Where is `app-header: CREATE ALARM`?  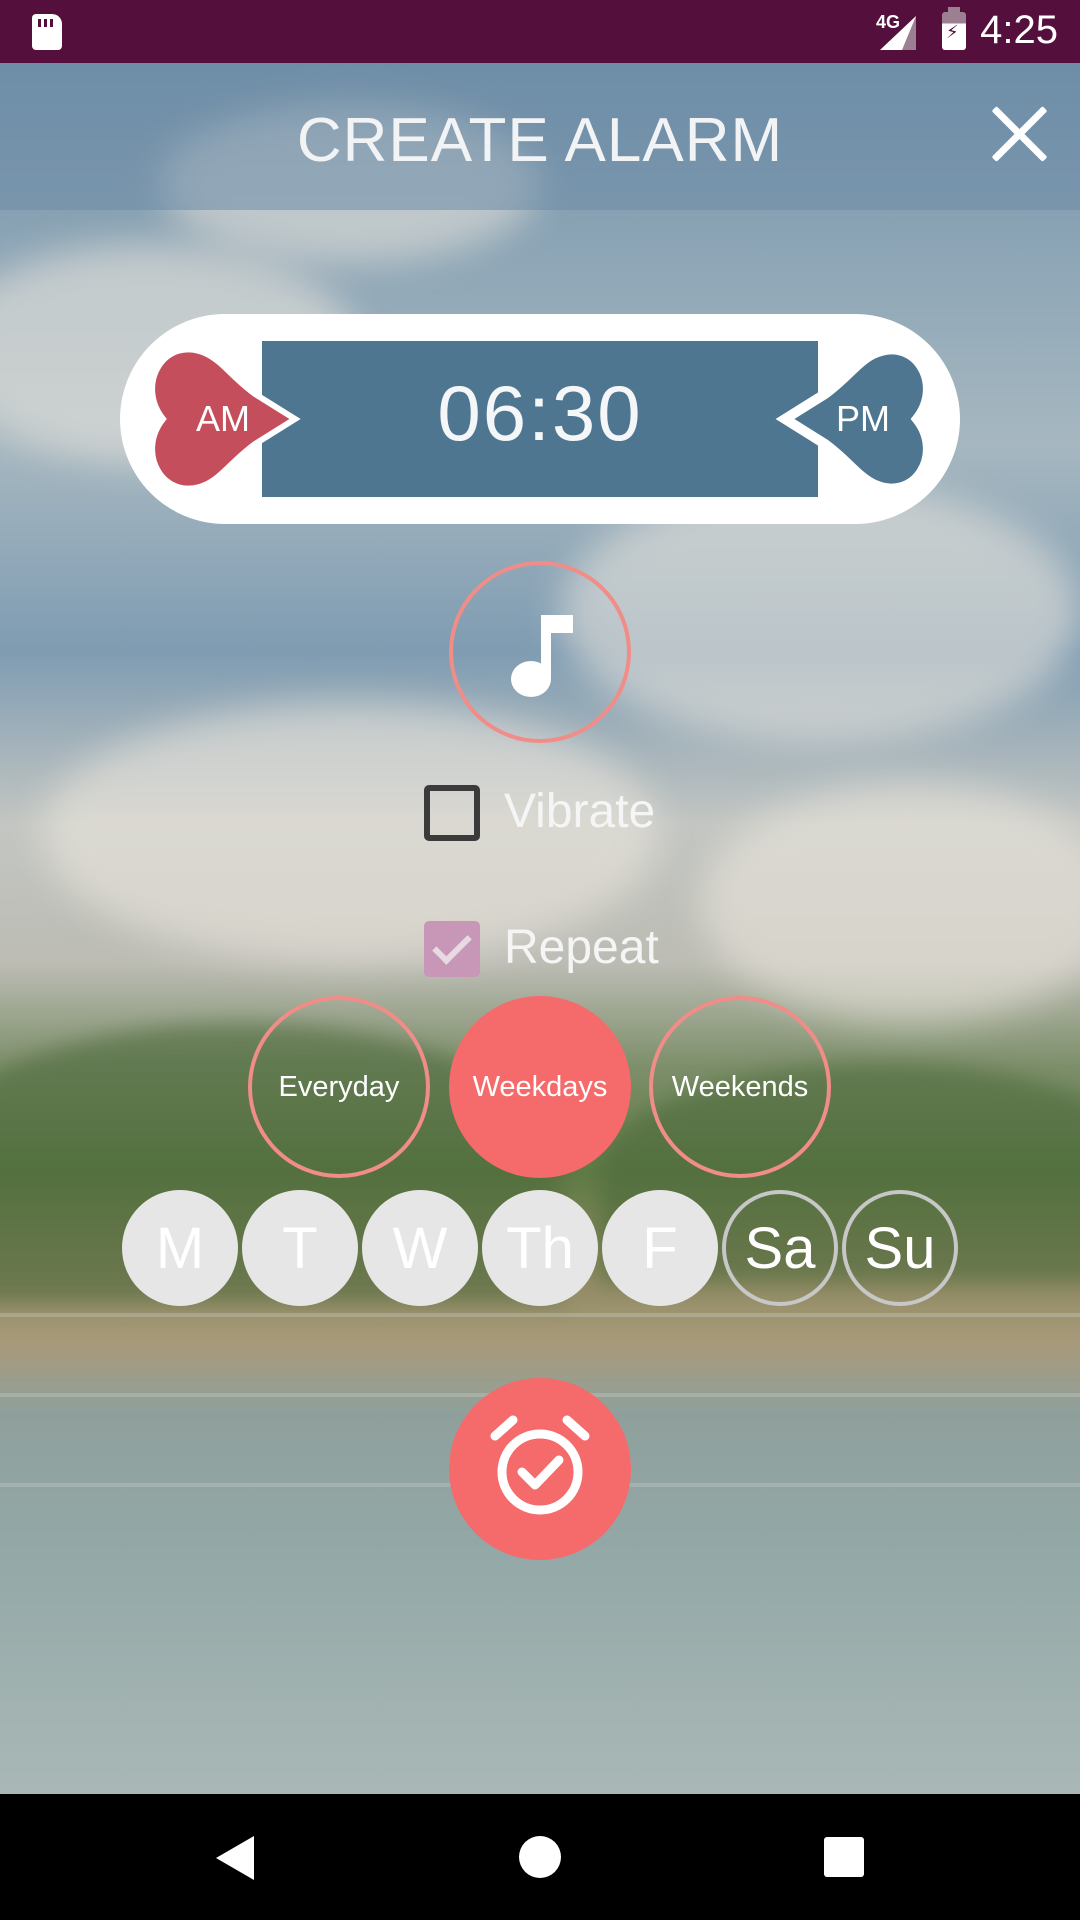
app-header: CREATE ALARM is located at coordinates (540, 136).